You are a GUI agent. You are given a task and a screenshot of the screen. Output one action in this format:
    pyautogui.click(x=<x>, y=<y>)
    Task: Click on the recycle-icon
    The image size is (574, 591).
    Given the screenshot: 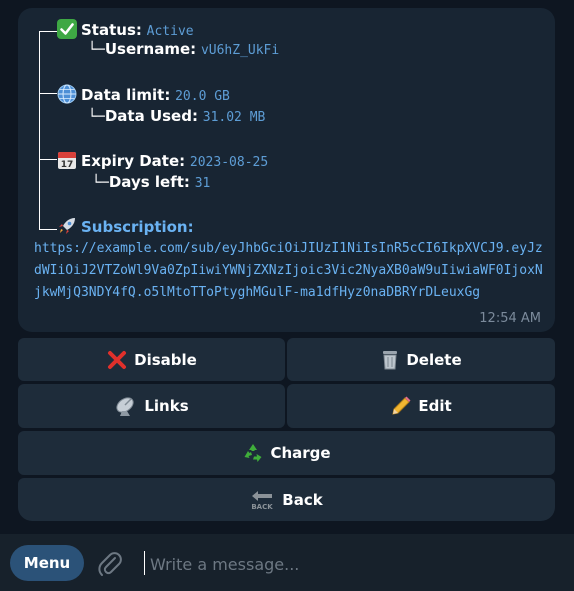 What is the action you would take?
    pyautogui.click(x=253, y=453)
    